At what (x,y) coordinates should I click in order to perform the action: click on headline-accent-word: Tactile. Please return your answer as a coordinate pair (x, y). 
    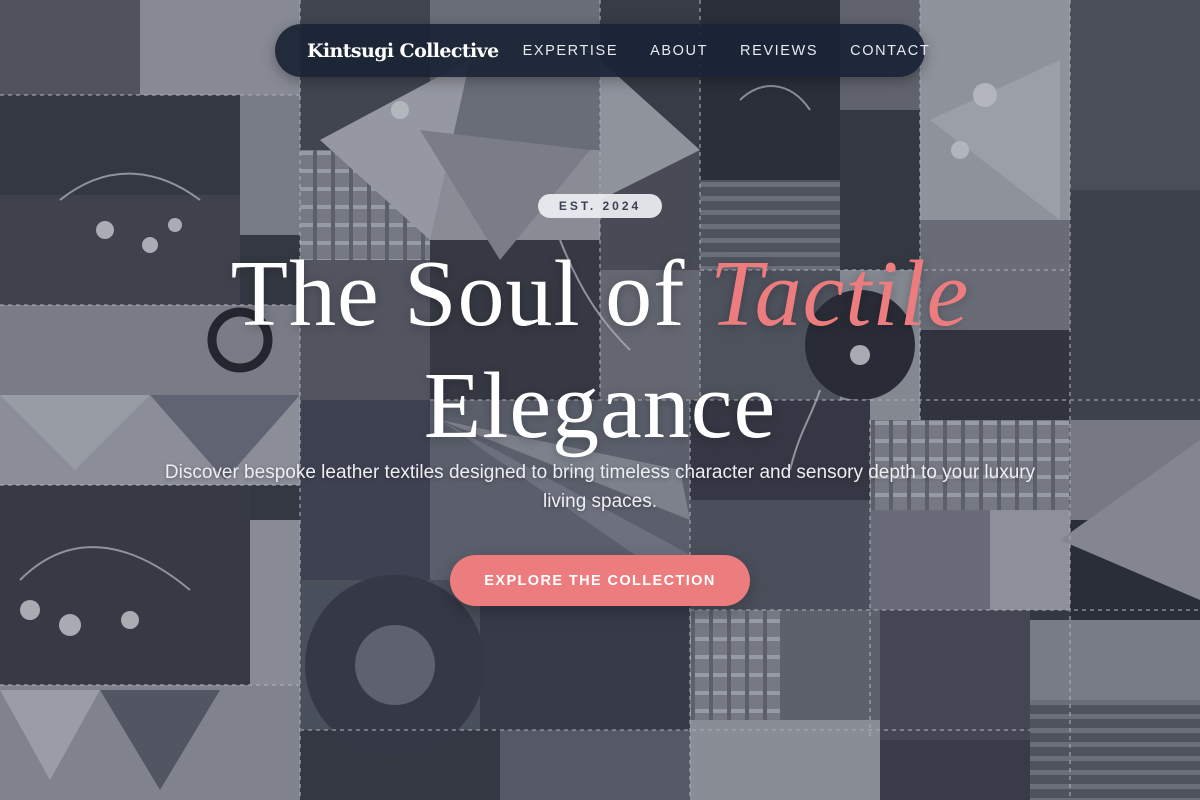
    Looking at the image, I should click on (839, 294).